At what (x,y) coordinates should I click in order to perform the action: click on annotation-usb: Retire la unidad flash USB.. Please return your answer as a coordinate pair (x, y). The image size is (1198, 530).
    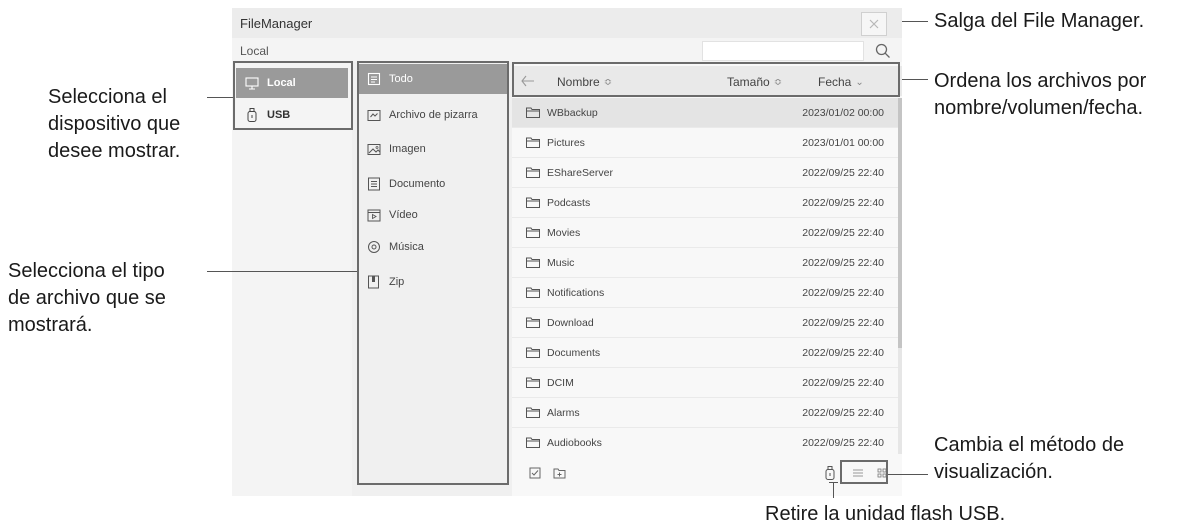
    Looking at the image, I should click on (885, 514).